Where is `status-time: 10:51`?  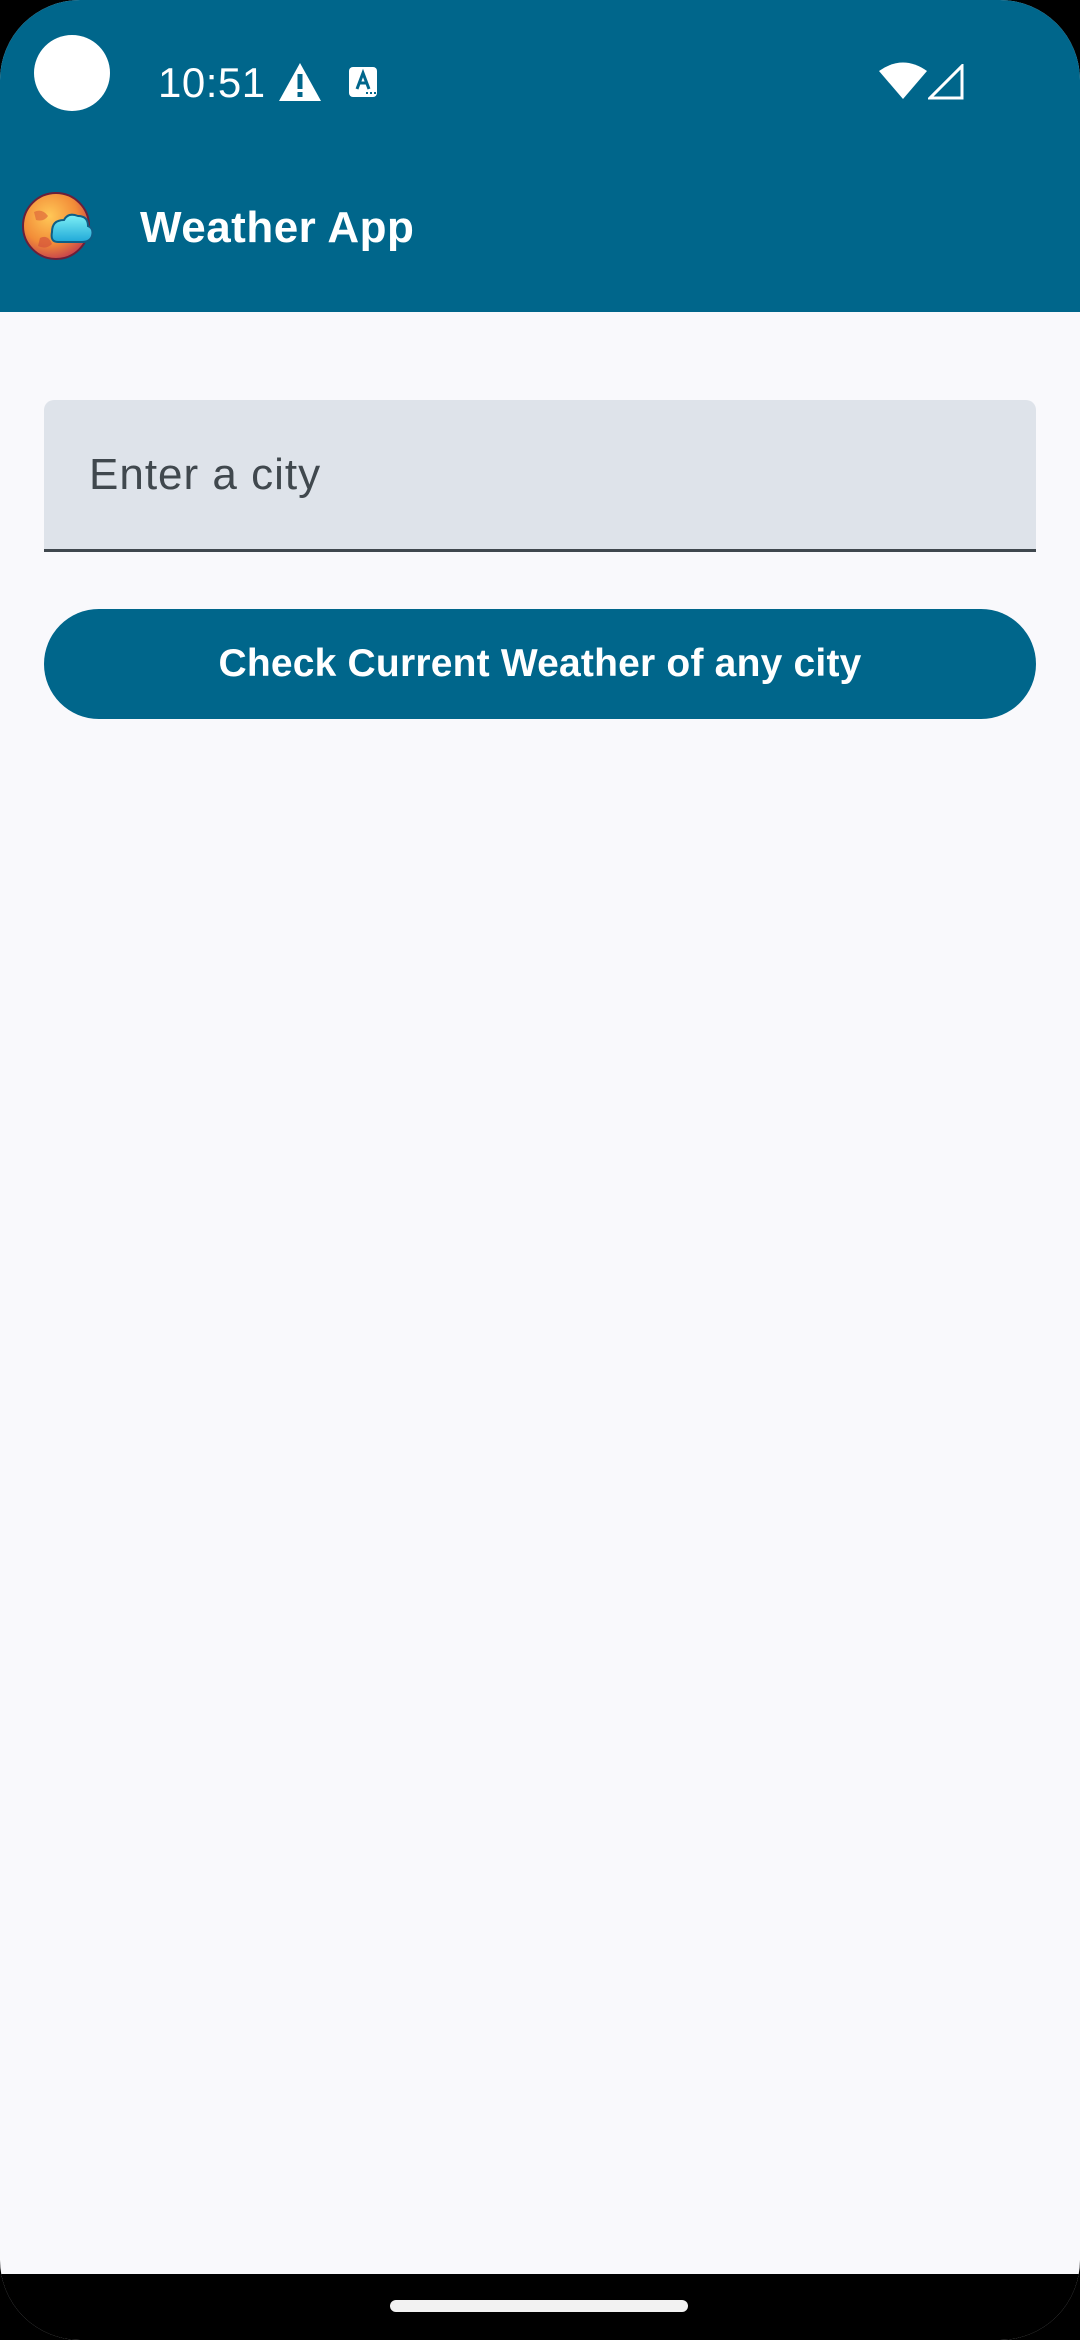 status-time: 10:51 is located at coordinates (212, 82).